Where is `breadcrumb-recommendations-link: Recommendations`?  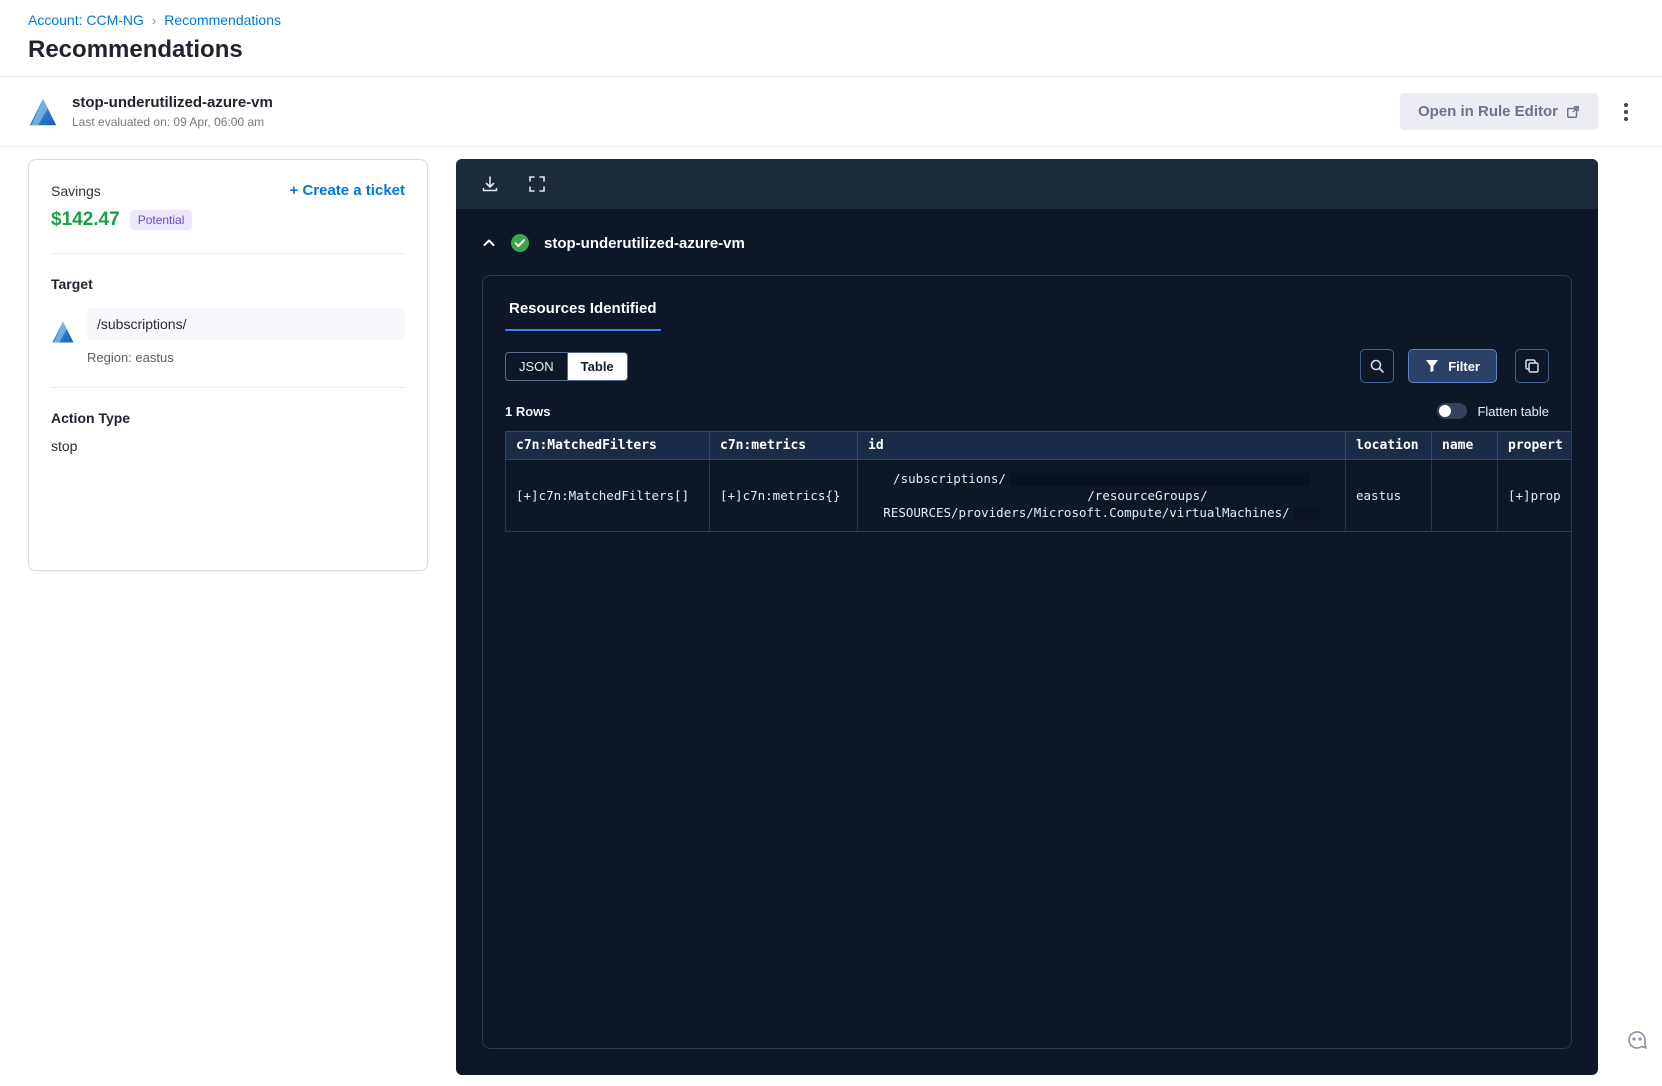 breadcrumb-recommendations-link: Recommendations is located at coordinates (222, 20).